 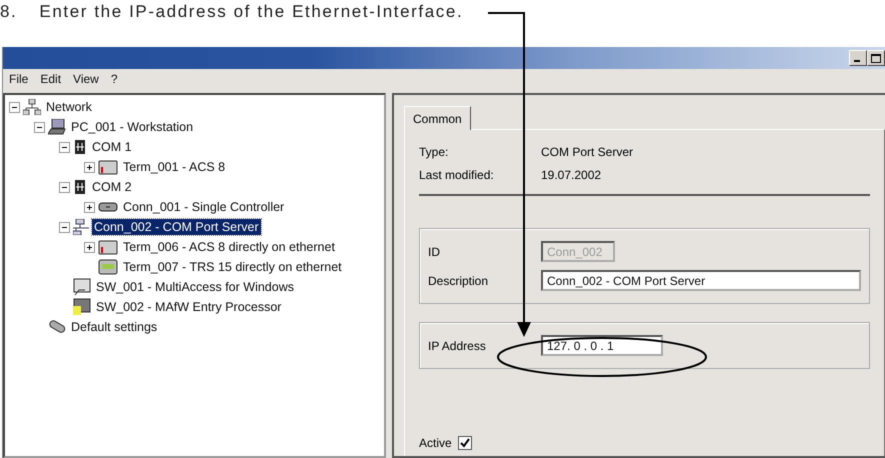 What do you see at coordinates (701, 280) in the screenshot?
I see `text-field: Conn_002 - COM Port Server` at bounding box center [701, 280].